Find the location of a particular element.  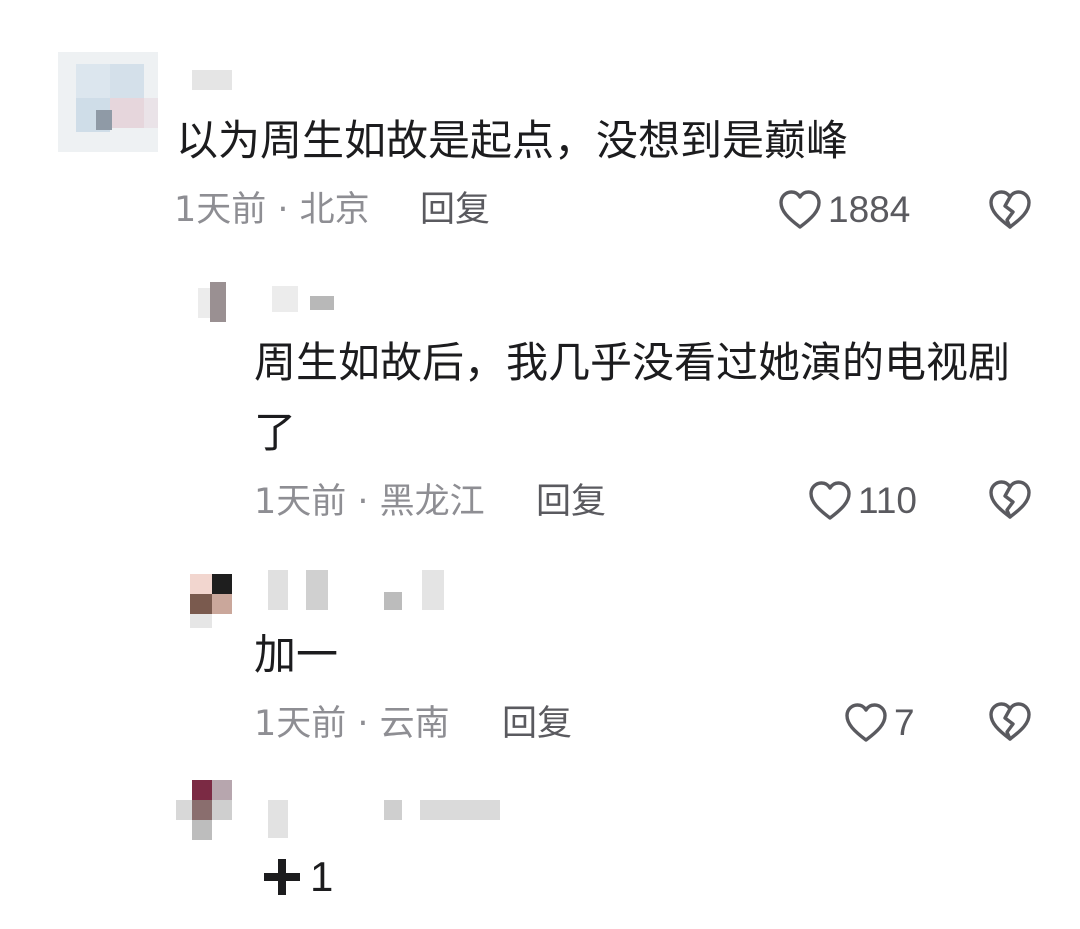

like-button: 1884 is located at coordinates (843, 210).